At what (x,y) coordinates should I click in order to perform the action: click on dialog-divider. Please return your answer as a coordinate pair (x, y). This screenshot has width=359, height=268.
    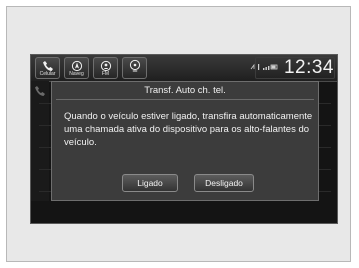
    Looking at the image, I should click on (185, 99).